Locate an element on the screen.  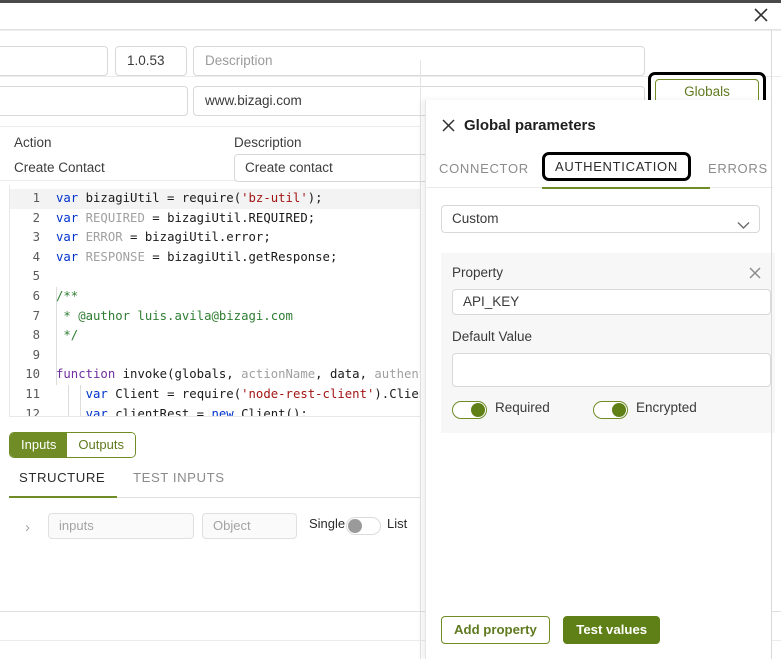
global-parameters-tabs: CONNECTOR AUTHENTICATION ERRORS is located at coordinates (599, 170).